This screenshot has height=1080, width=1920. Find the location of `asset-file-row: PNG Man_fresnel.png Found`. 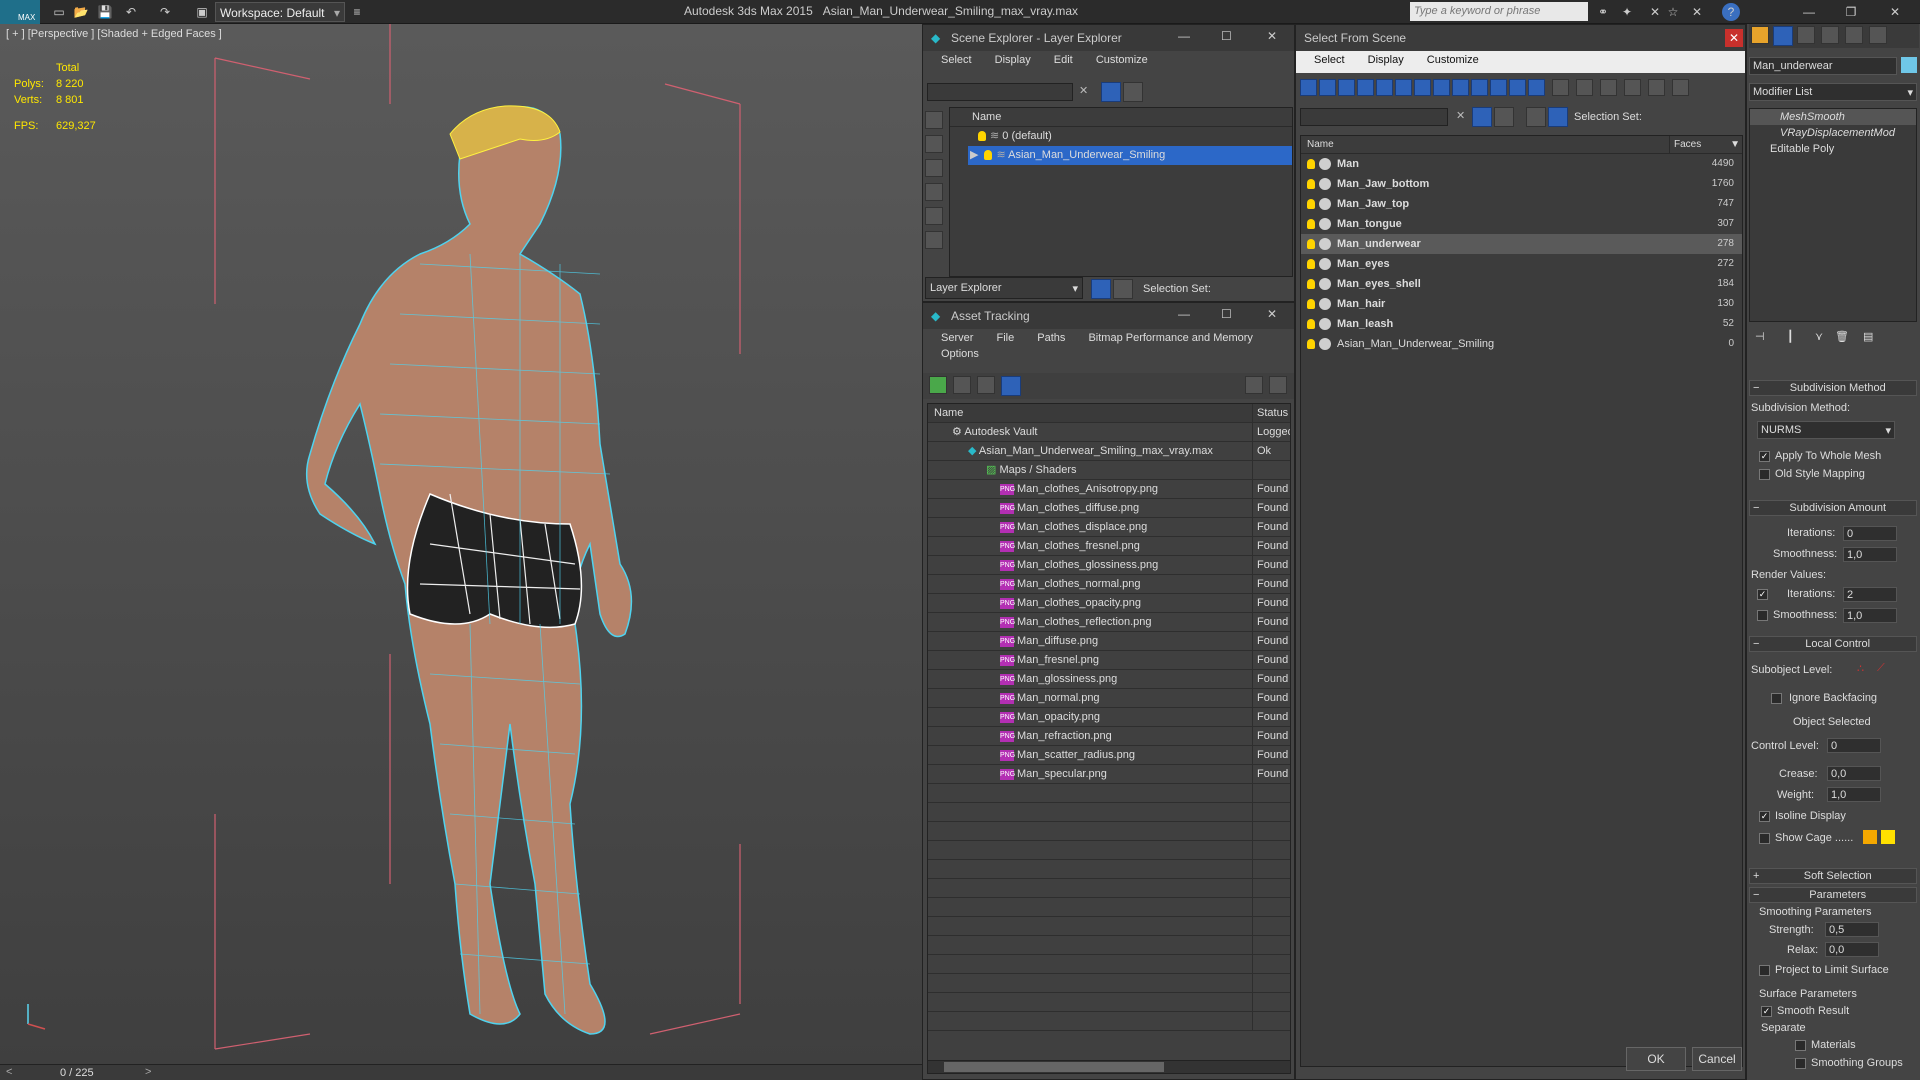

asset-file-row: PNG Man_fresnel.png Found is located at coordinates (1109, 660).